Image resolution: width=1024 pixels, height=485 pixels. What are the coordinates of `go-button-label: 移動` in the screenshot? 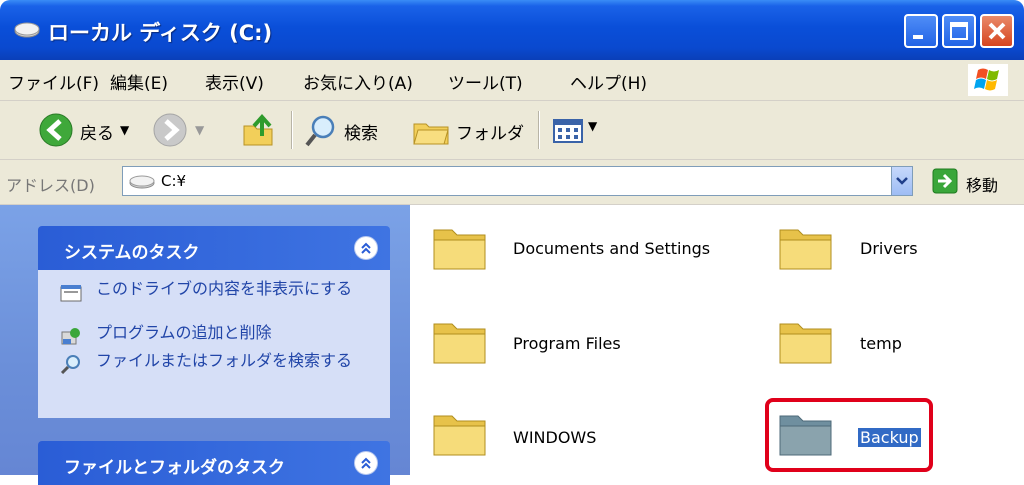 It's located at (982, 185).